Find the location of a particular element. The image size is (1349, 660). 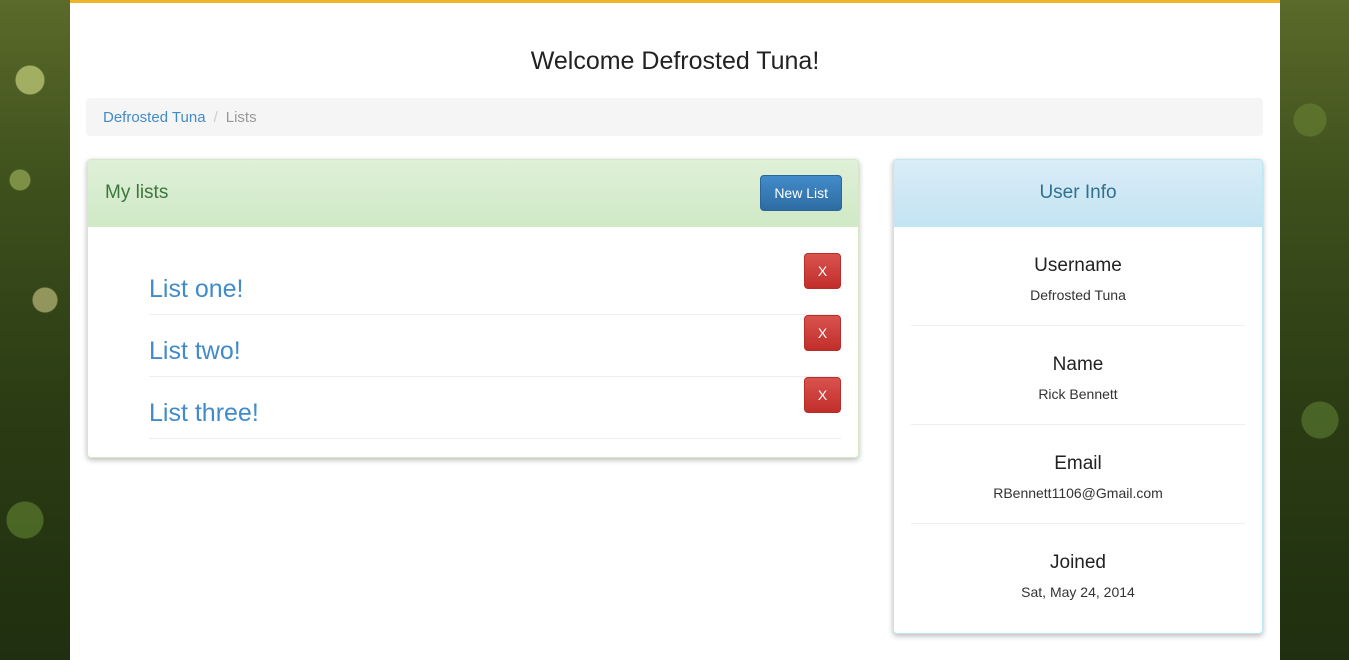

breadcrumb: Defrosted Tuna / Lists is located at coordinates (674, 117).